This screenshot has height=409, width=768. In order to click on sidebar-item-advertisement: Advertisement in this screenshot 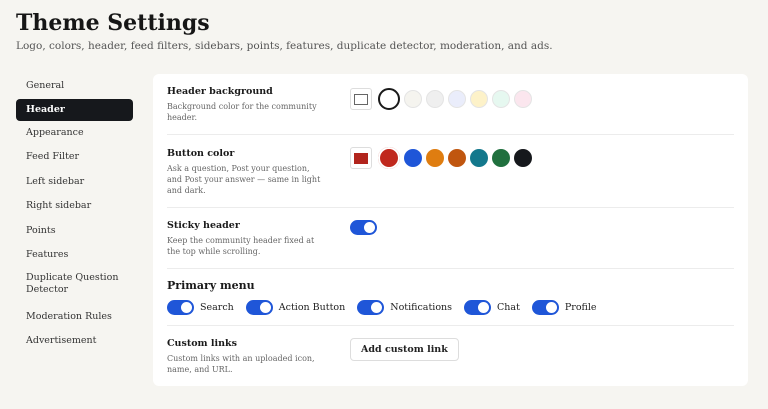, I will do `click(74, 341)`.